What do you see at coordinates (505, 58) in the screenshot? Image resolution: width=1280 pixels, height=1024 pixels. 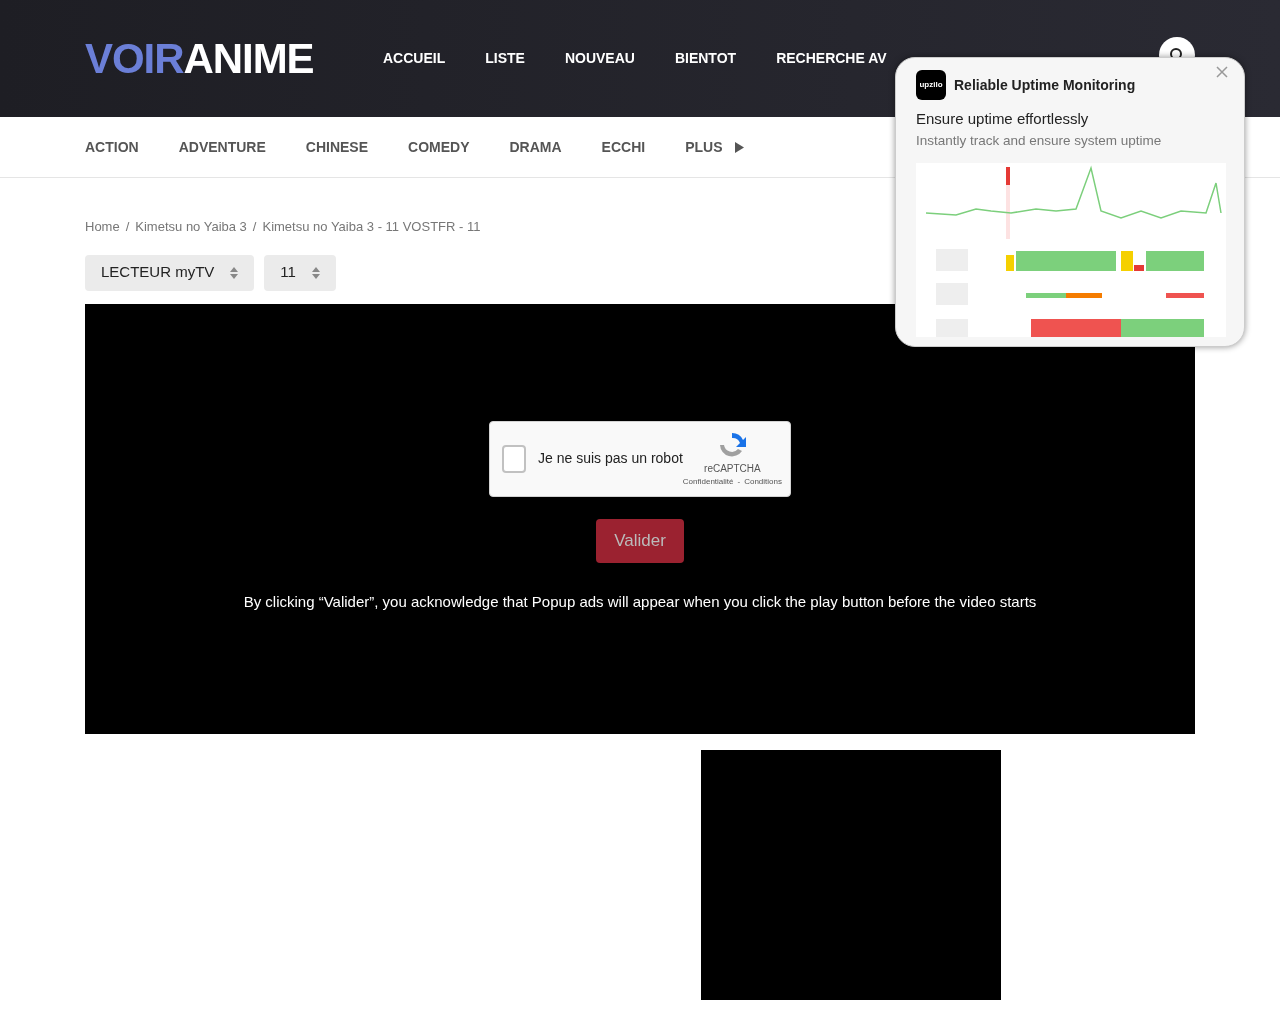 I see `nav-link: LISTE` at bounding box center [505, 58].